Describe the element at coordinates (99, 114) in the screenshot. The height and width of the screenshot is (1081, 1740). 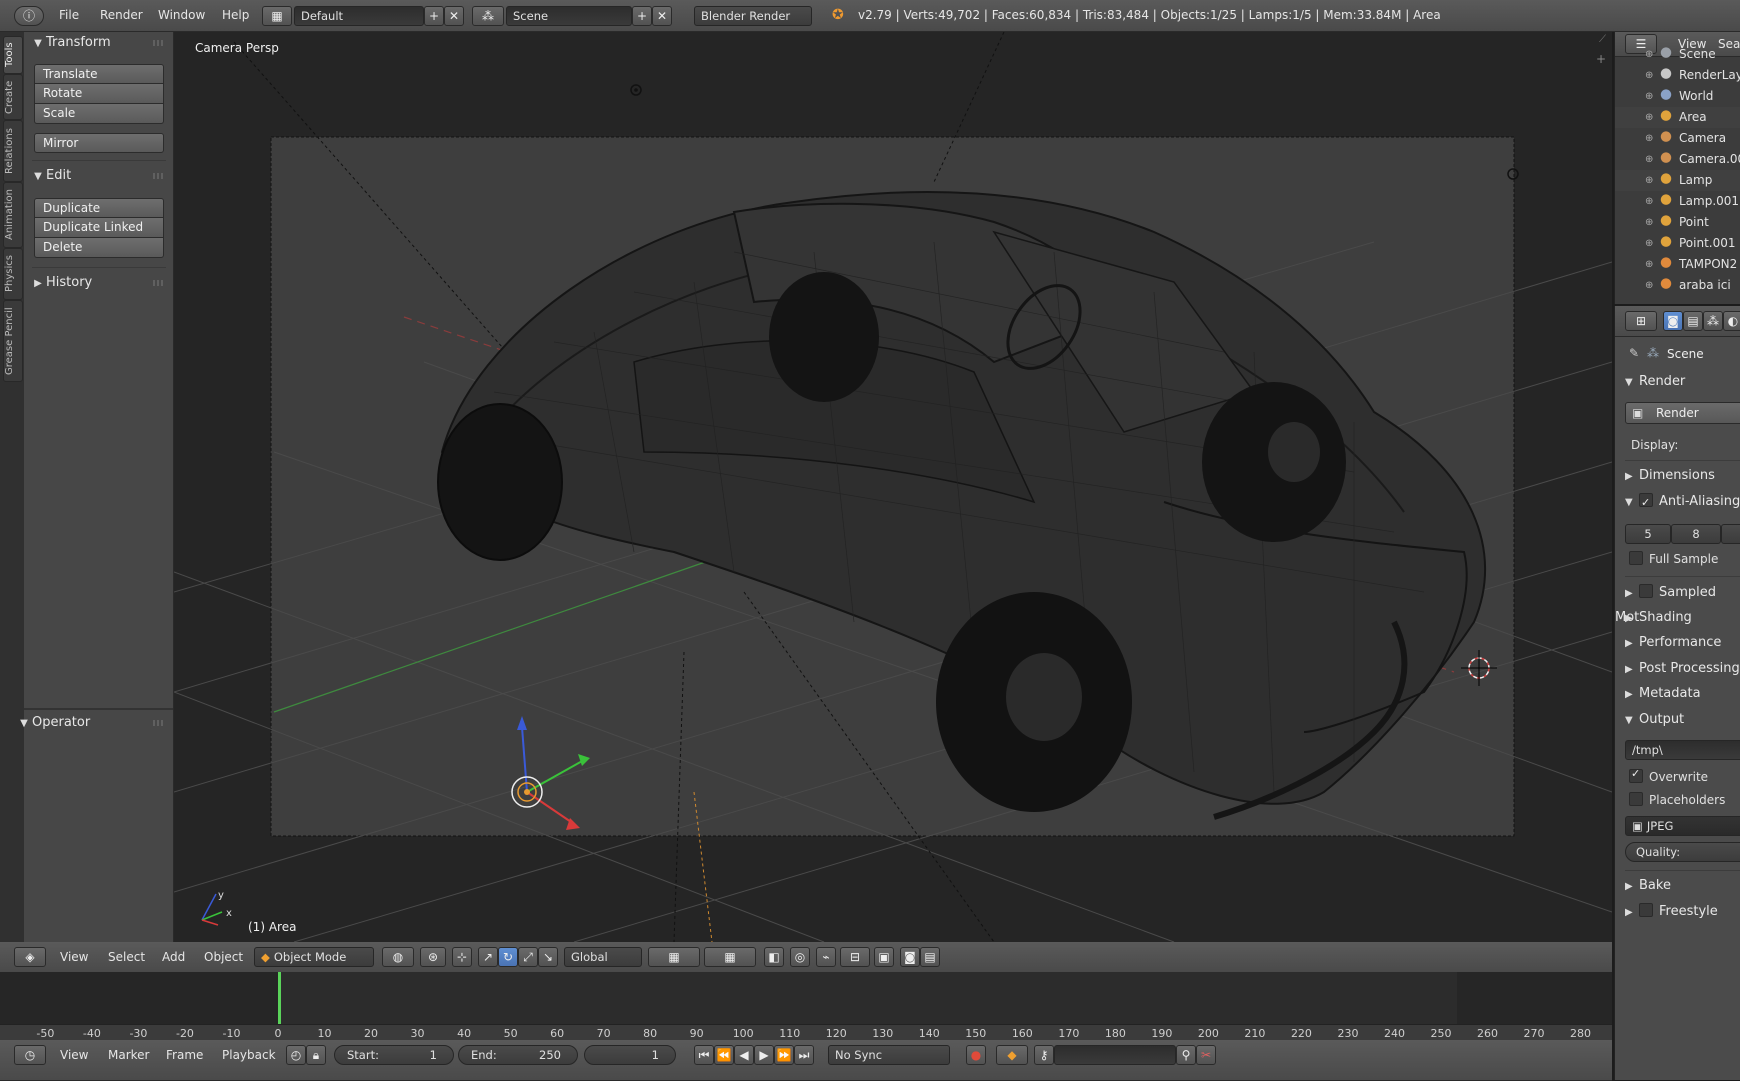
I see `scale-button: Scale` at that location.